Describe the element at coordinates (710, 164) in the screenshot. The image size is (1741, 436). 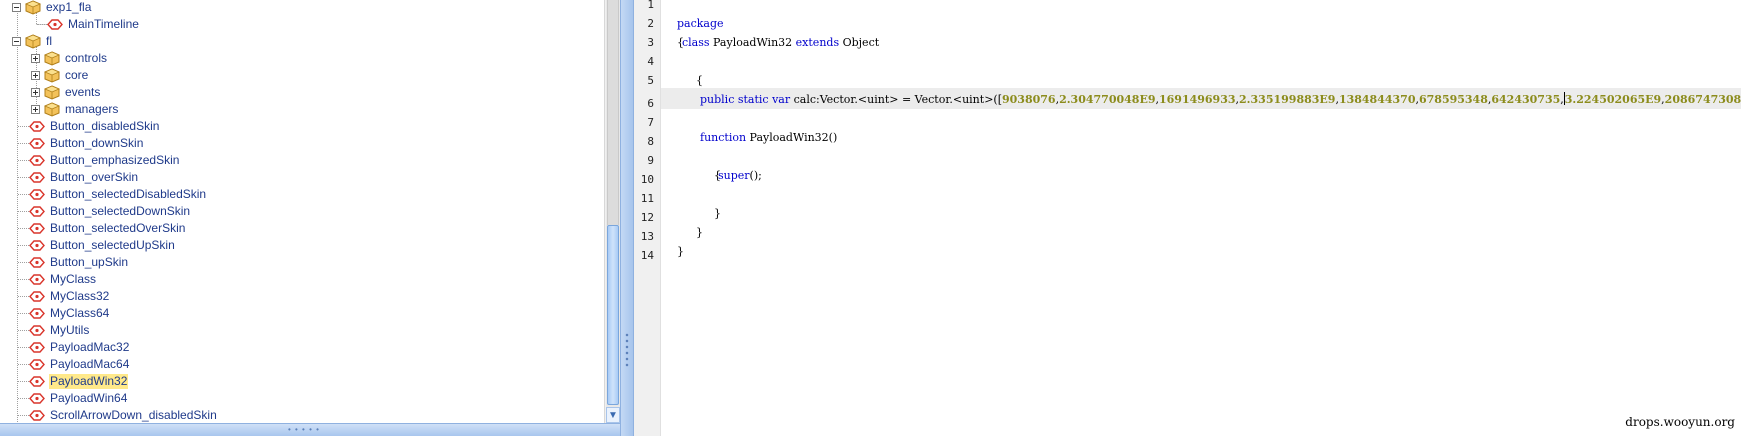
I see `code-line-9: {` at that location.